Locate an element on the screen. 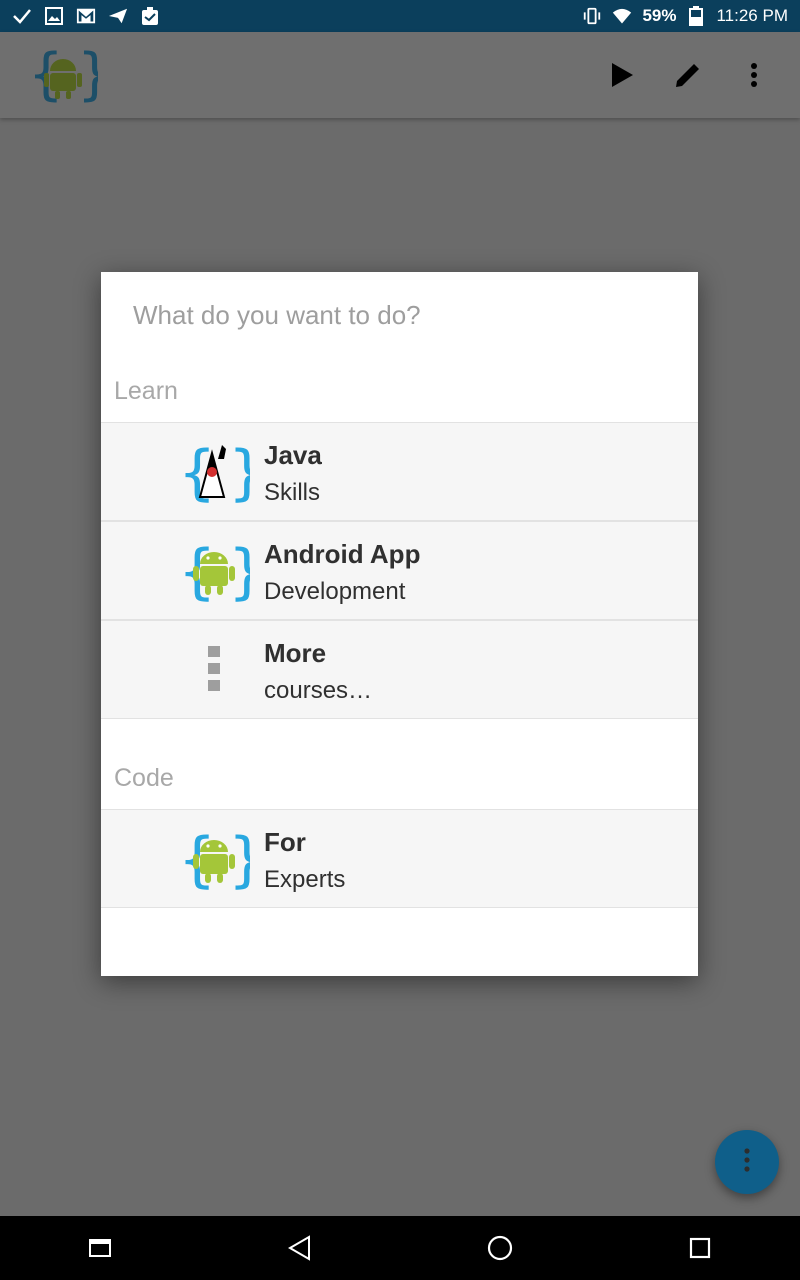  battery-icon is located at coordinates (696, 16).